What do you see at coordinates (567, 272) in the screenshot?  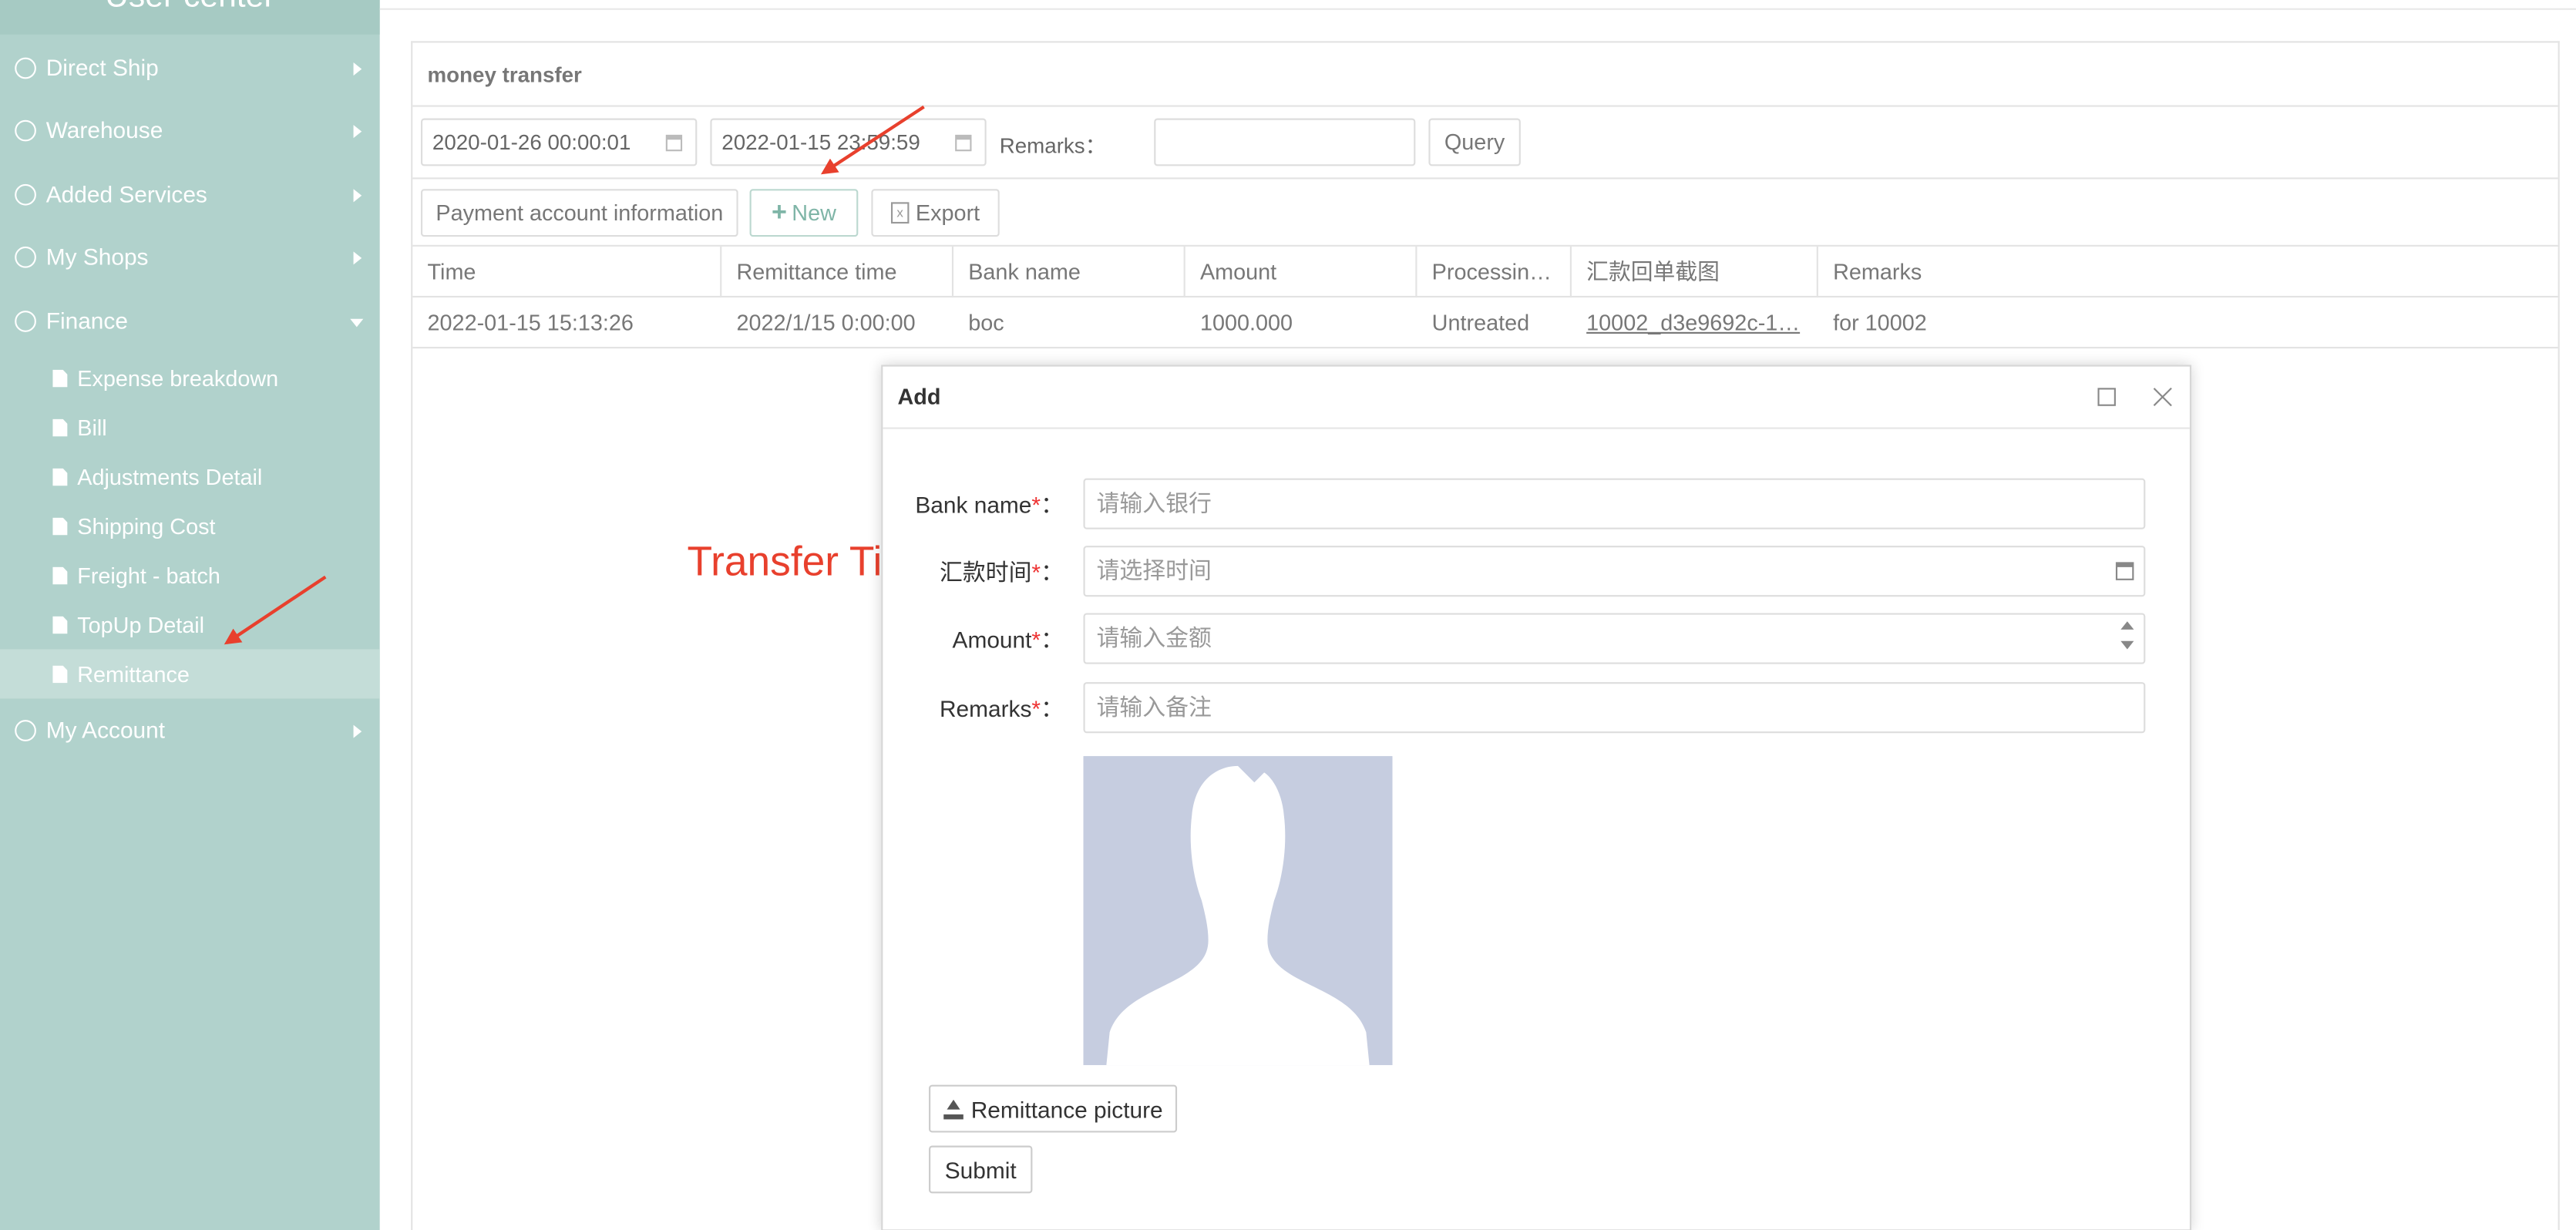 I see `column-header-time: Time` at bounding box center [567, 272].